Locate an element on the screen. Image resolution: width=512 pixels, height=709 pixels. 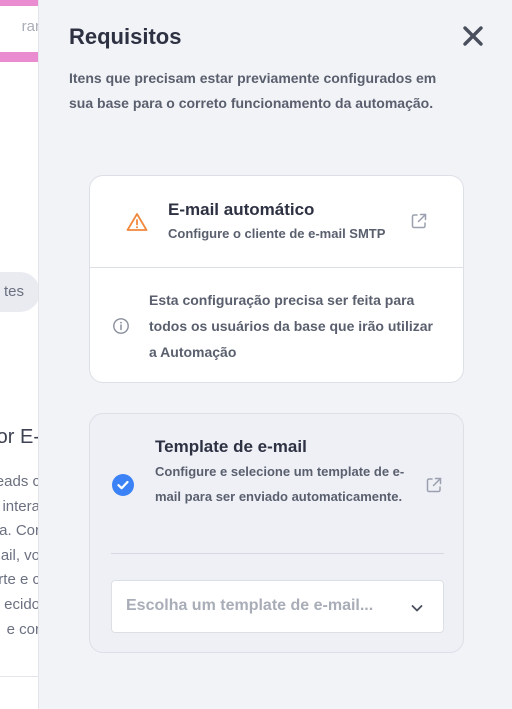
background-text-line: eads c is located at coordinates (19, 481).